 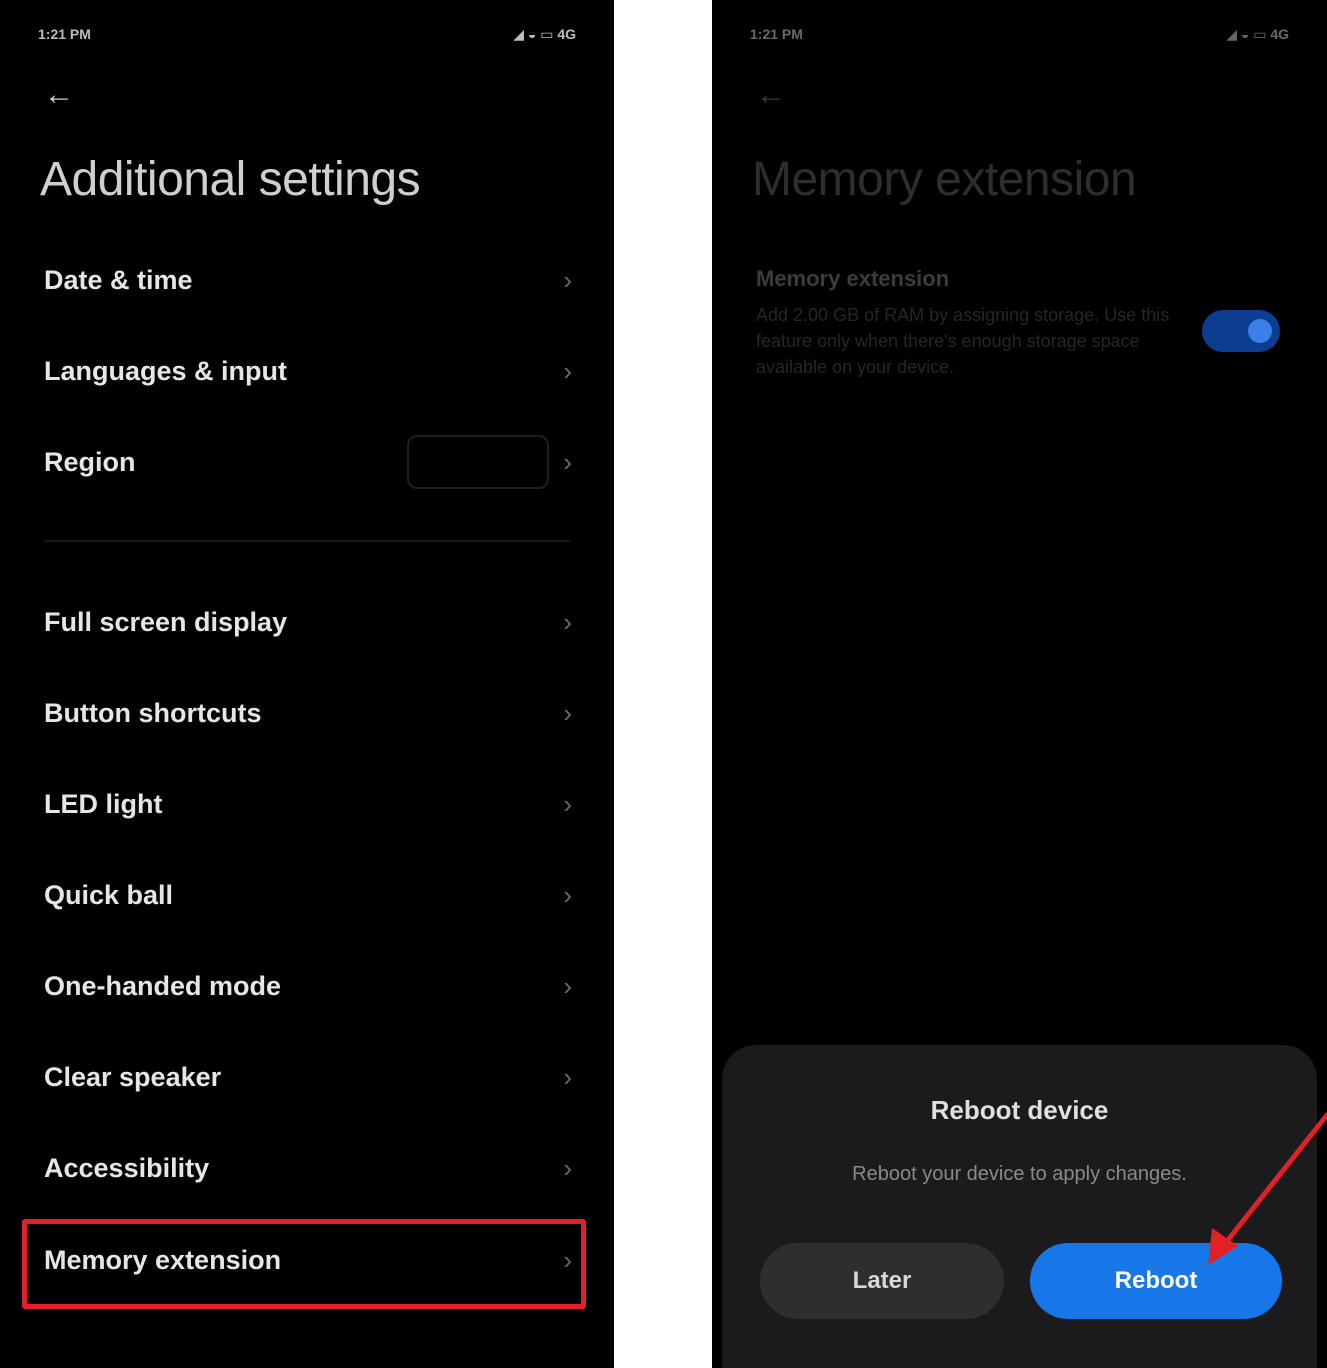 What do you see at coordinates (118, 279) in the screenshot?
I see `settings-item-label: Date & time` at bounding box center [118, 279].